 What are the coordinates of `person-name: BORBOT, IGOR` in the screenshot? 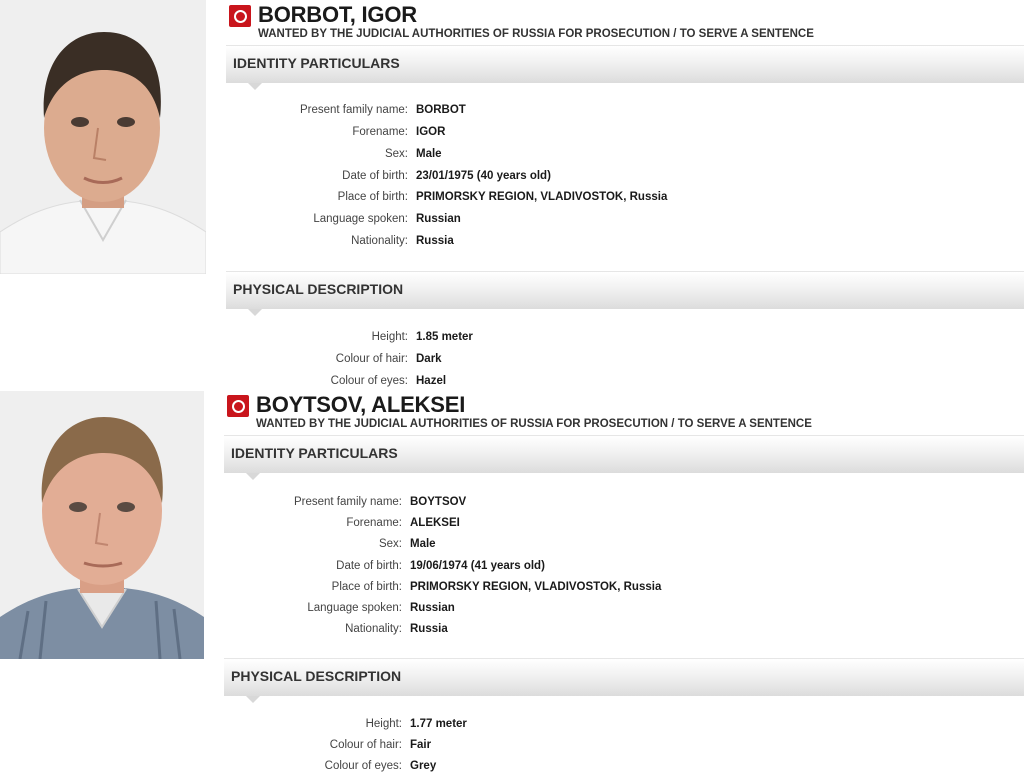 It's located at (337, 14).